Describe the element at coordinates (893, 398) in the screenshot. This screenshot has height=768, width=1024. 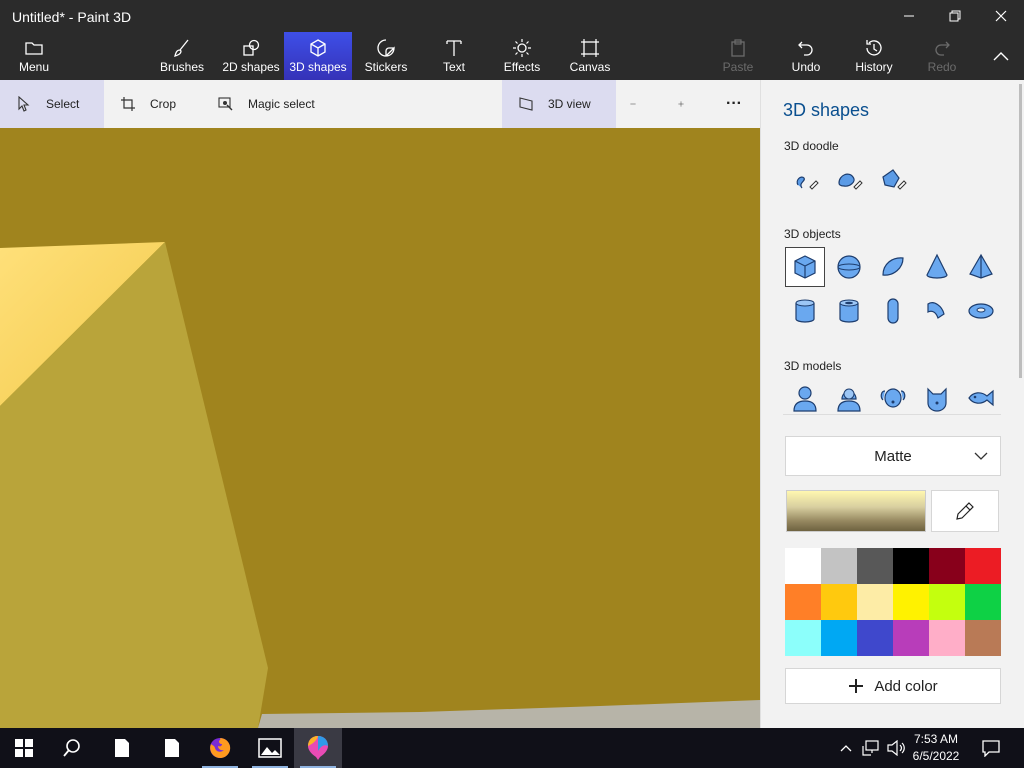
I see `dog-model-button` at that location.